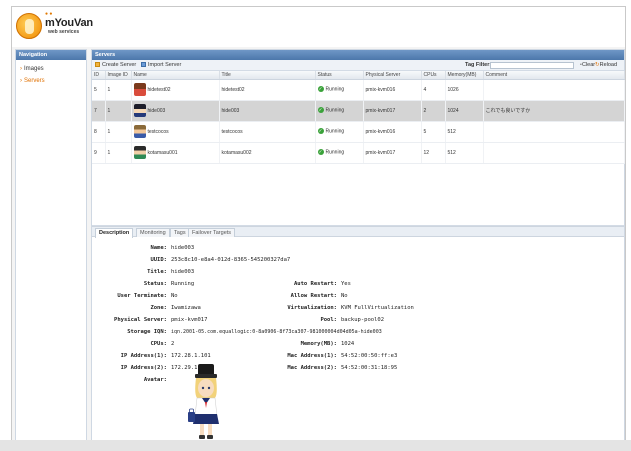 This screenshot has height=451, width=631. Describe the element at coordinates (267, 132) in the screenshot. I see `cell-title: testcocos` at that location.